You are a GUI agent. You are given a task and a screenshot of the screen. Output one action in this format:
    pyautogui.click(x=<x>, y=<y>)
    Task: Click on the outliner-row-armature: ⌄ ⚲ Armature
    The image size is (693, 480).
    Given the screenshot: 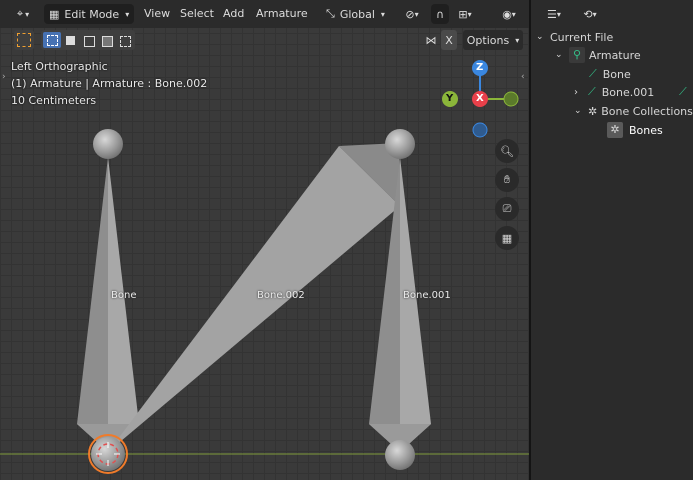 What is the action you would take?
    pyautogui.click(x=598, y=55)
    